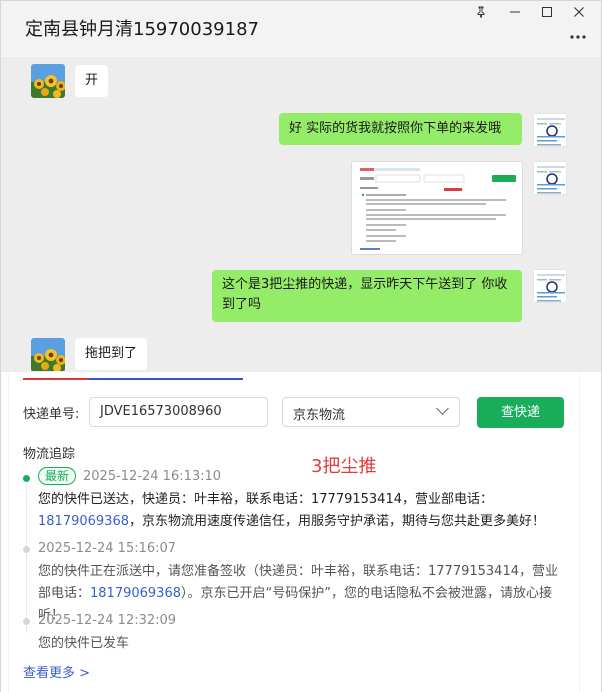 Image resolution: width=602 pixels, height=692 pixels. Describe the element at coordinates (367, 296) in the screenshot. I see `message-bubble-outgoing: 这个是3把尘推的快递，显示昨天下午送到了 你收到了吗` at that location.